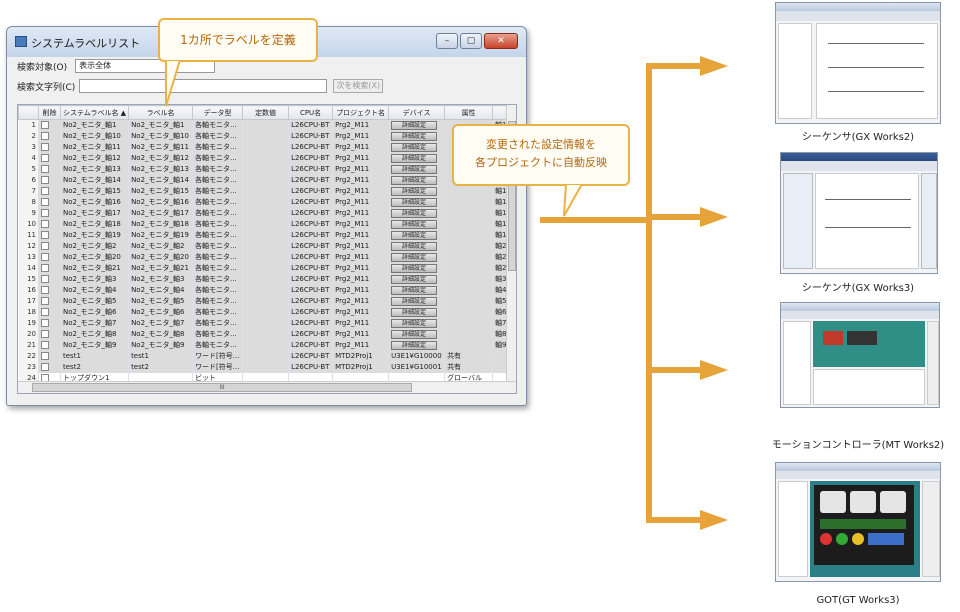  I want to click on gx-works2-caption: シーケンサ(GX Works2), so click(858, 137).